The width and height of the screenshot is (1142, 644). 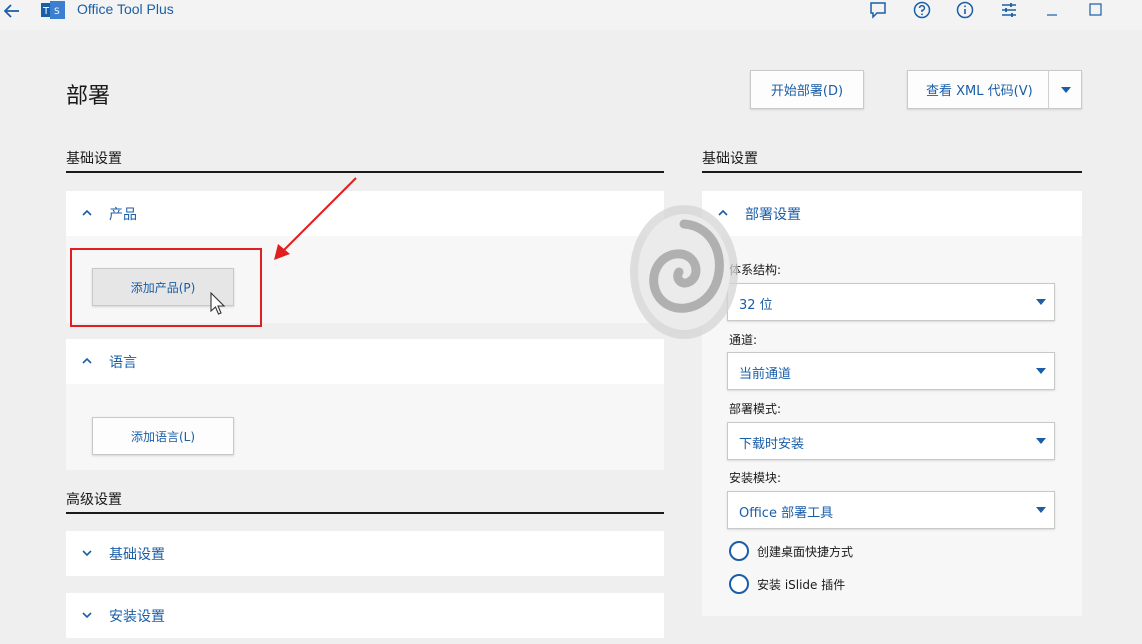 I want to click on page-title: 部署, so click(x=88, y=96).